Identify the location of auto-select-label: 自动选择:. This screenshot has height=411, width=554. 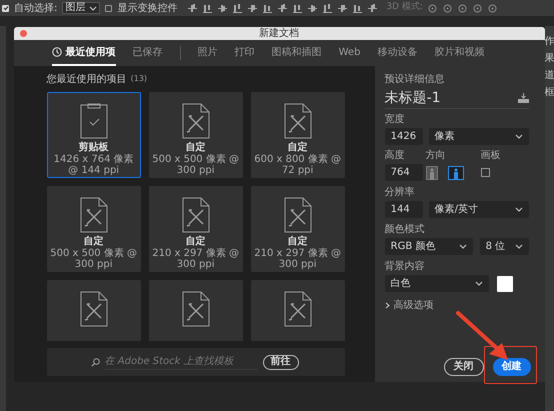
(36, 9).